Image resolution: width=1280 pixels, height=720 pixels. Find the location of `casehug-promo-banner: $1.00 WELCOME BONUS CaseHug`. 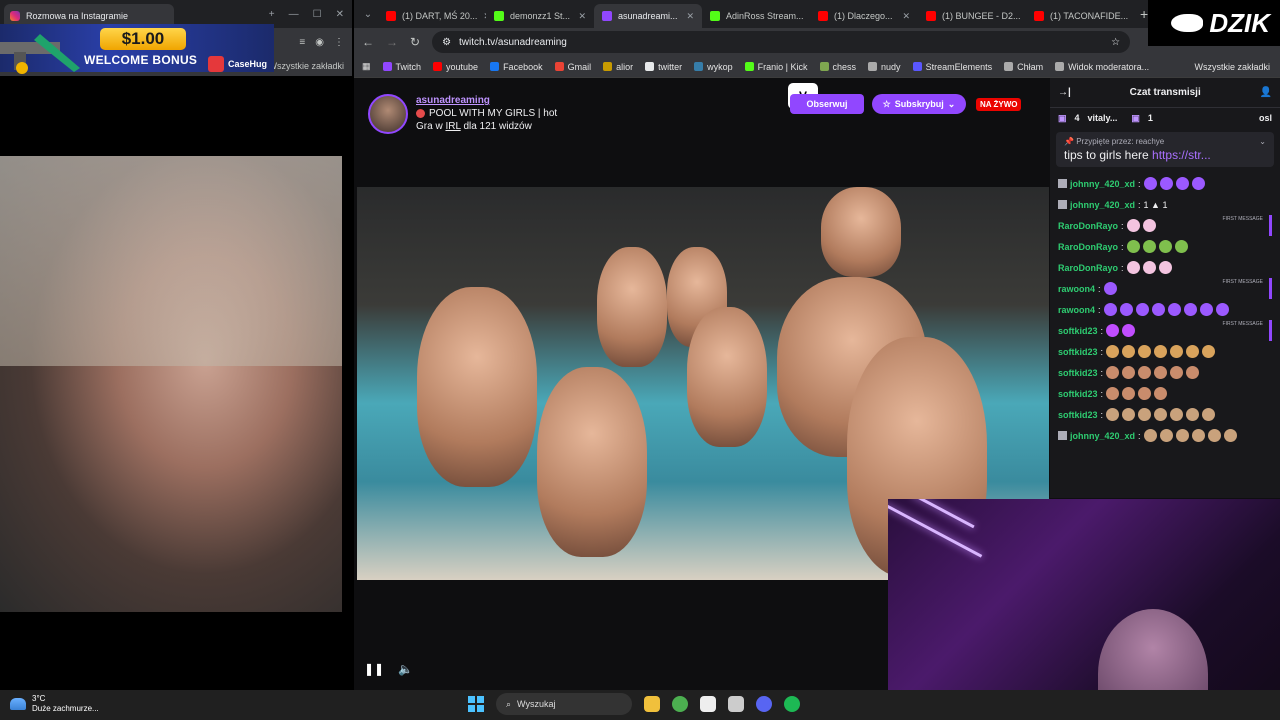

casehug-promo-banner: $1.00 WELCOME BONUS CaseHug is located at coordinates (137, 49).